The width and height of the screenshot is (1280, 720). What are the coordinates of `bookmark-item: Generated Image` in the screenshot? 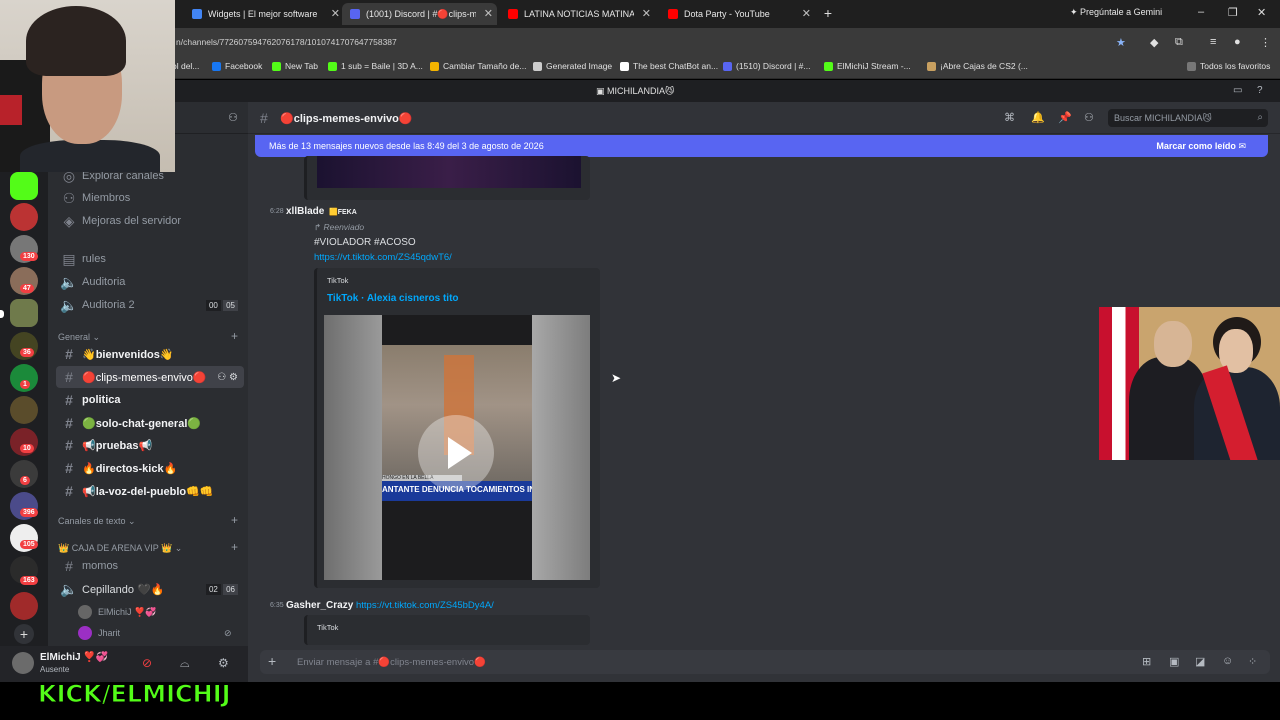 It's located at (572, 66).